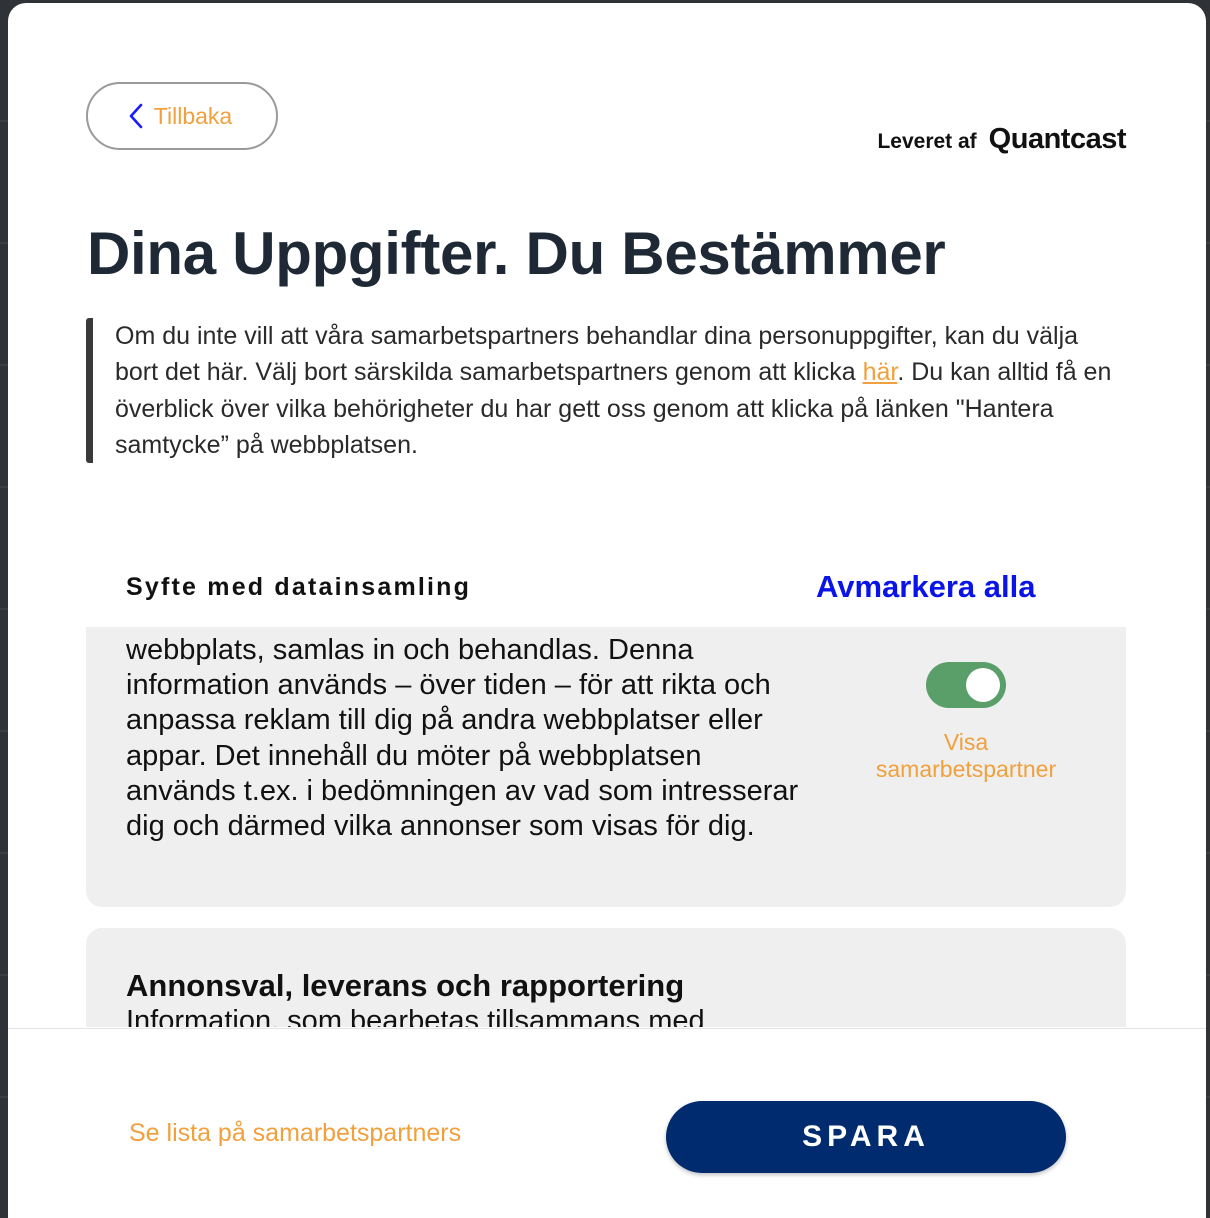 The height and width of the screenshot is (1218, 1210). What do you see at coordinates (295, 1133) in the screenshot?
I see `vendor-list-link: Se lista på samarbetspartners` at bounding box center [295, 1133].